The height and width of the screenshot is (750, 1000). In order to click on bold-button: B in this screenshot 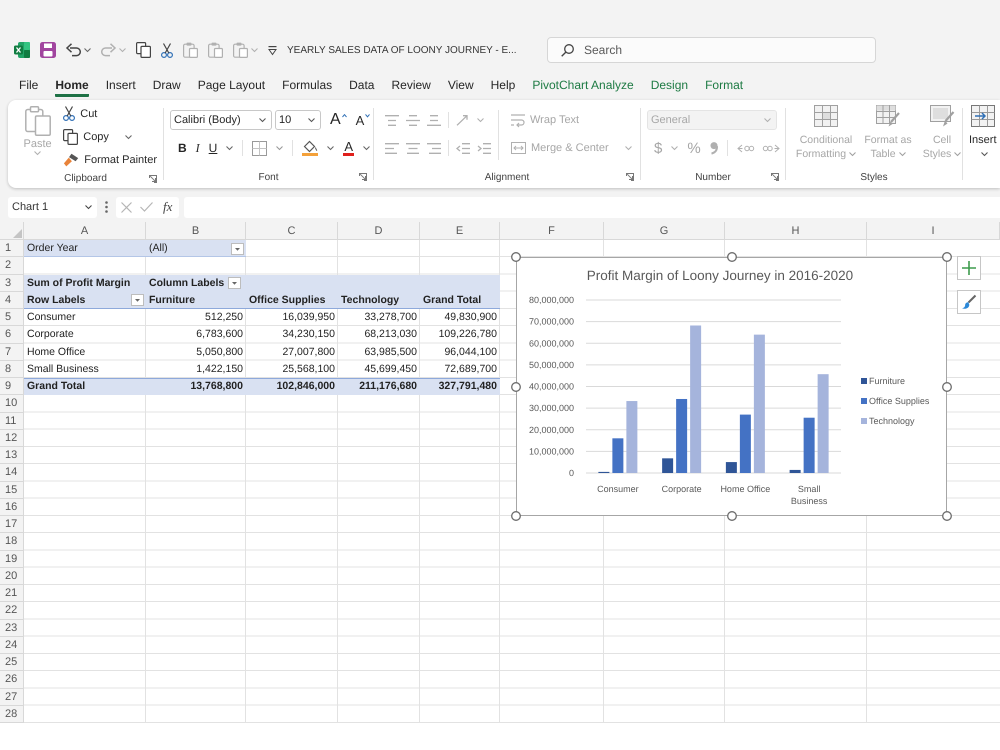, I will do `click(182, 148)`.